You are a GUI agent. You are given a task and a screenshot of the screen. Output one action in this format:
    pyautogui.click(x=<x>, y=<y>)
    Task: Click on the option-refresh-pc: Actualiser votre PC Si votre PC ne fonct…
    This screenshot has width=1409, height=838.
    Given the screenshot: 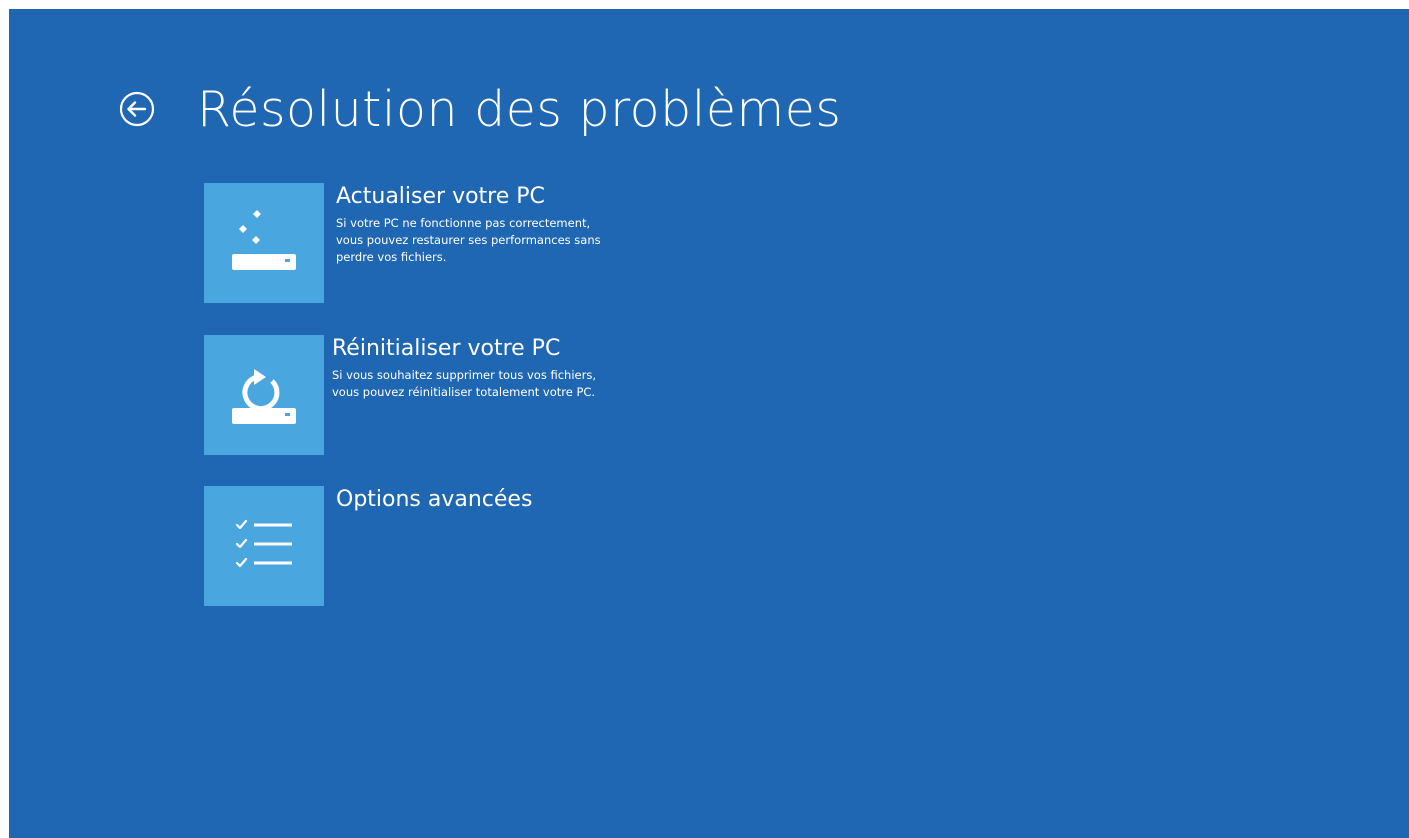 What is the action you would take?
    pyautogui.click(x=414, y=243)
    